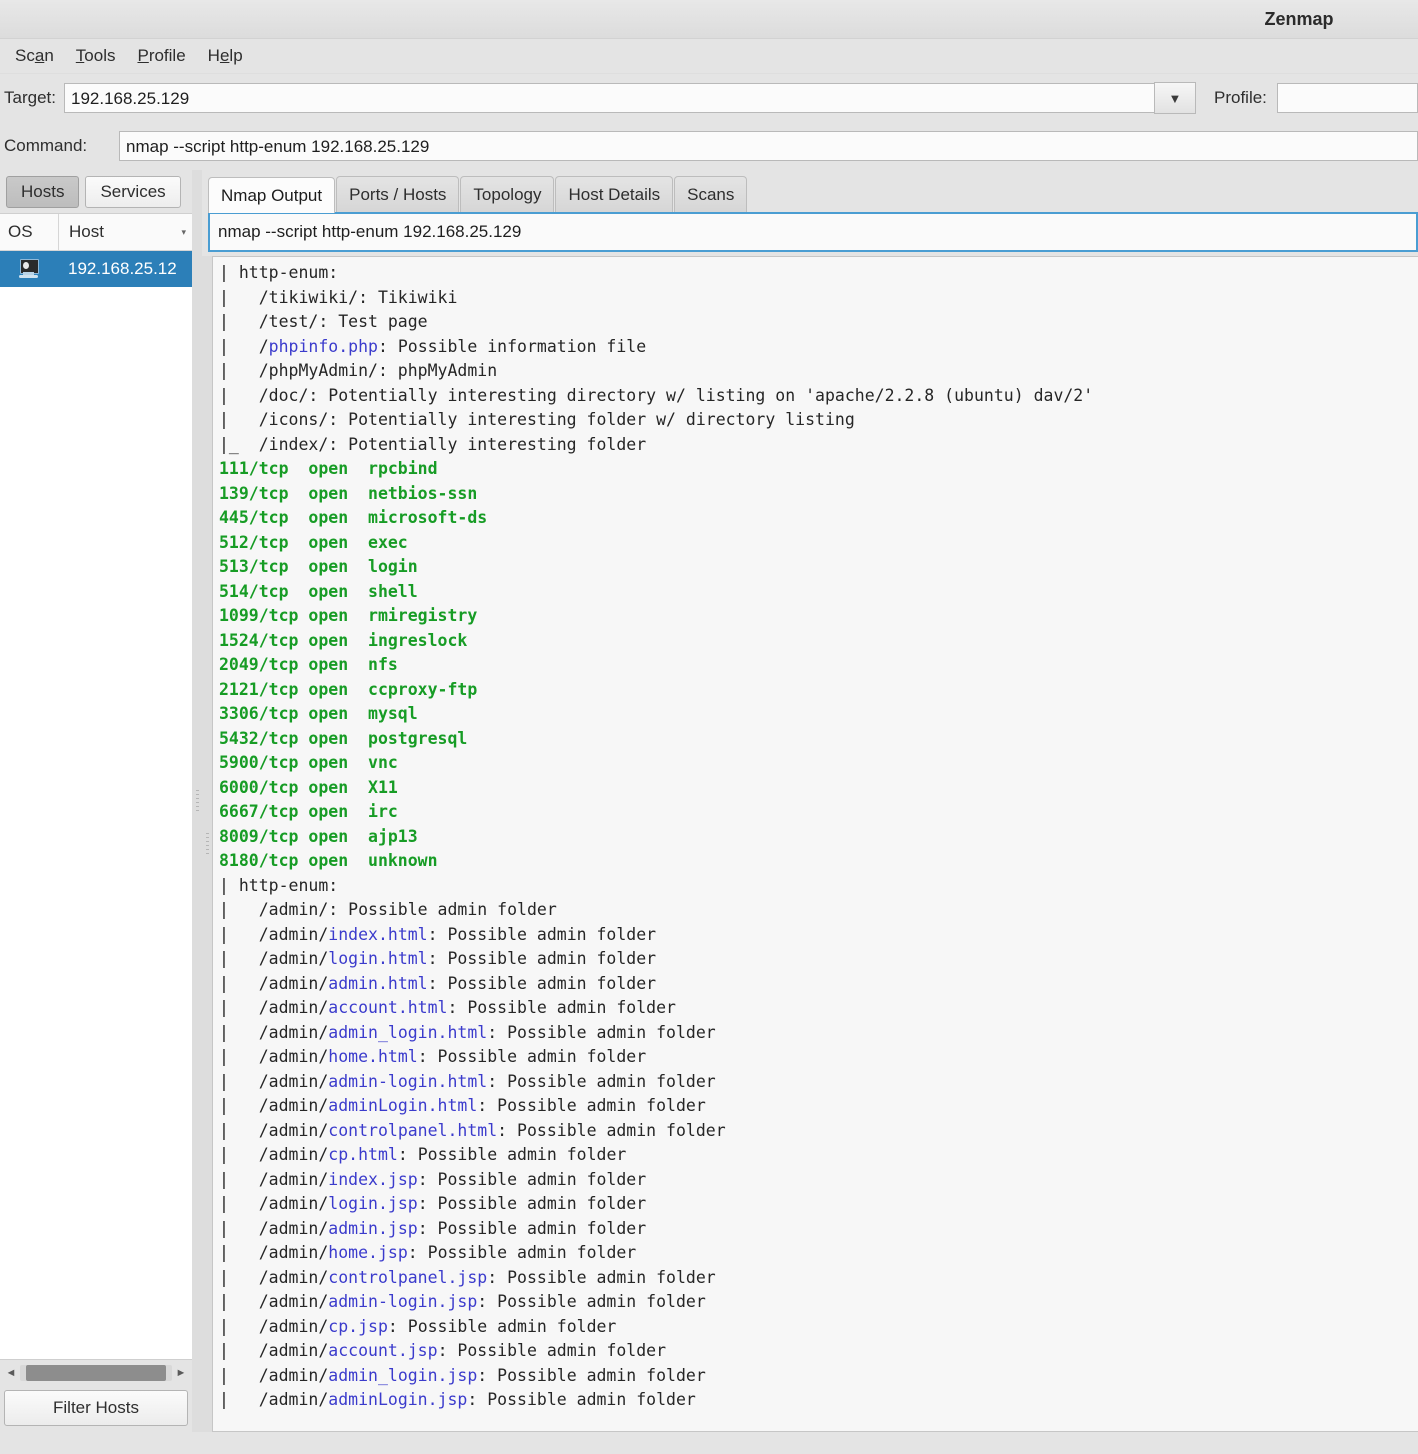 The image size is (1418, 1454). What do you see at coordinates (338, 297) in the screenshot?
I see `output-text: | /tikiwiki/: Tikiwiki` at bounding box center [338, 297].